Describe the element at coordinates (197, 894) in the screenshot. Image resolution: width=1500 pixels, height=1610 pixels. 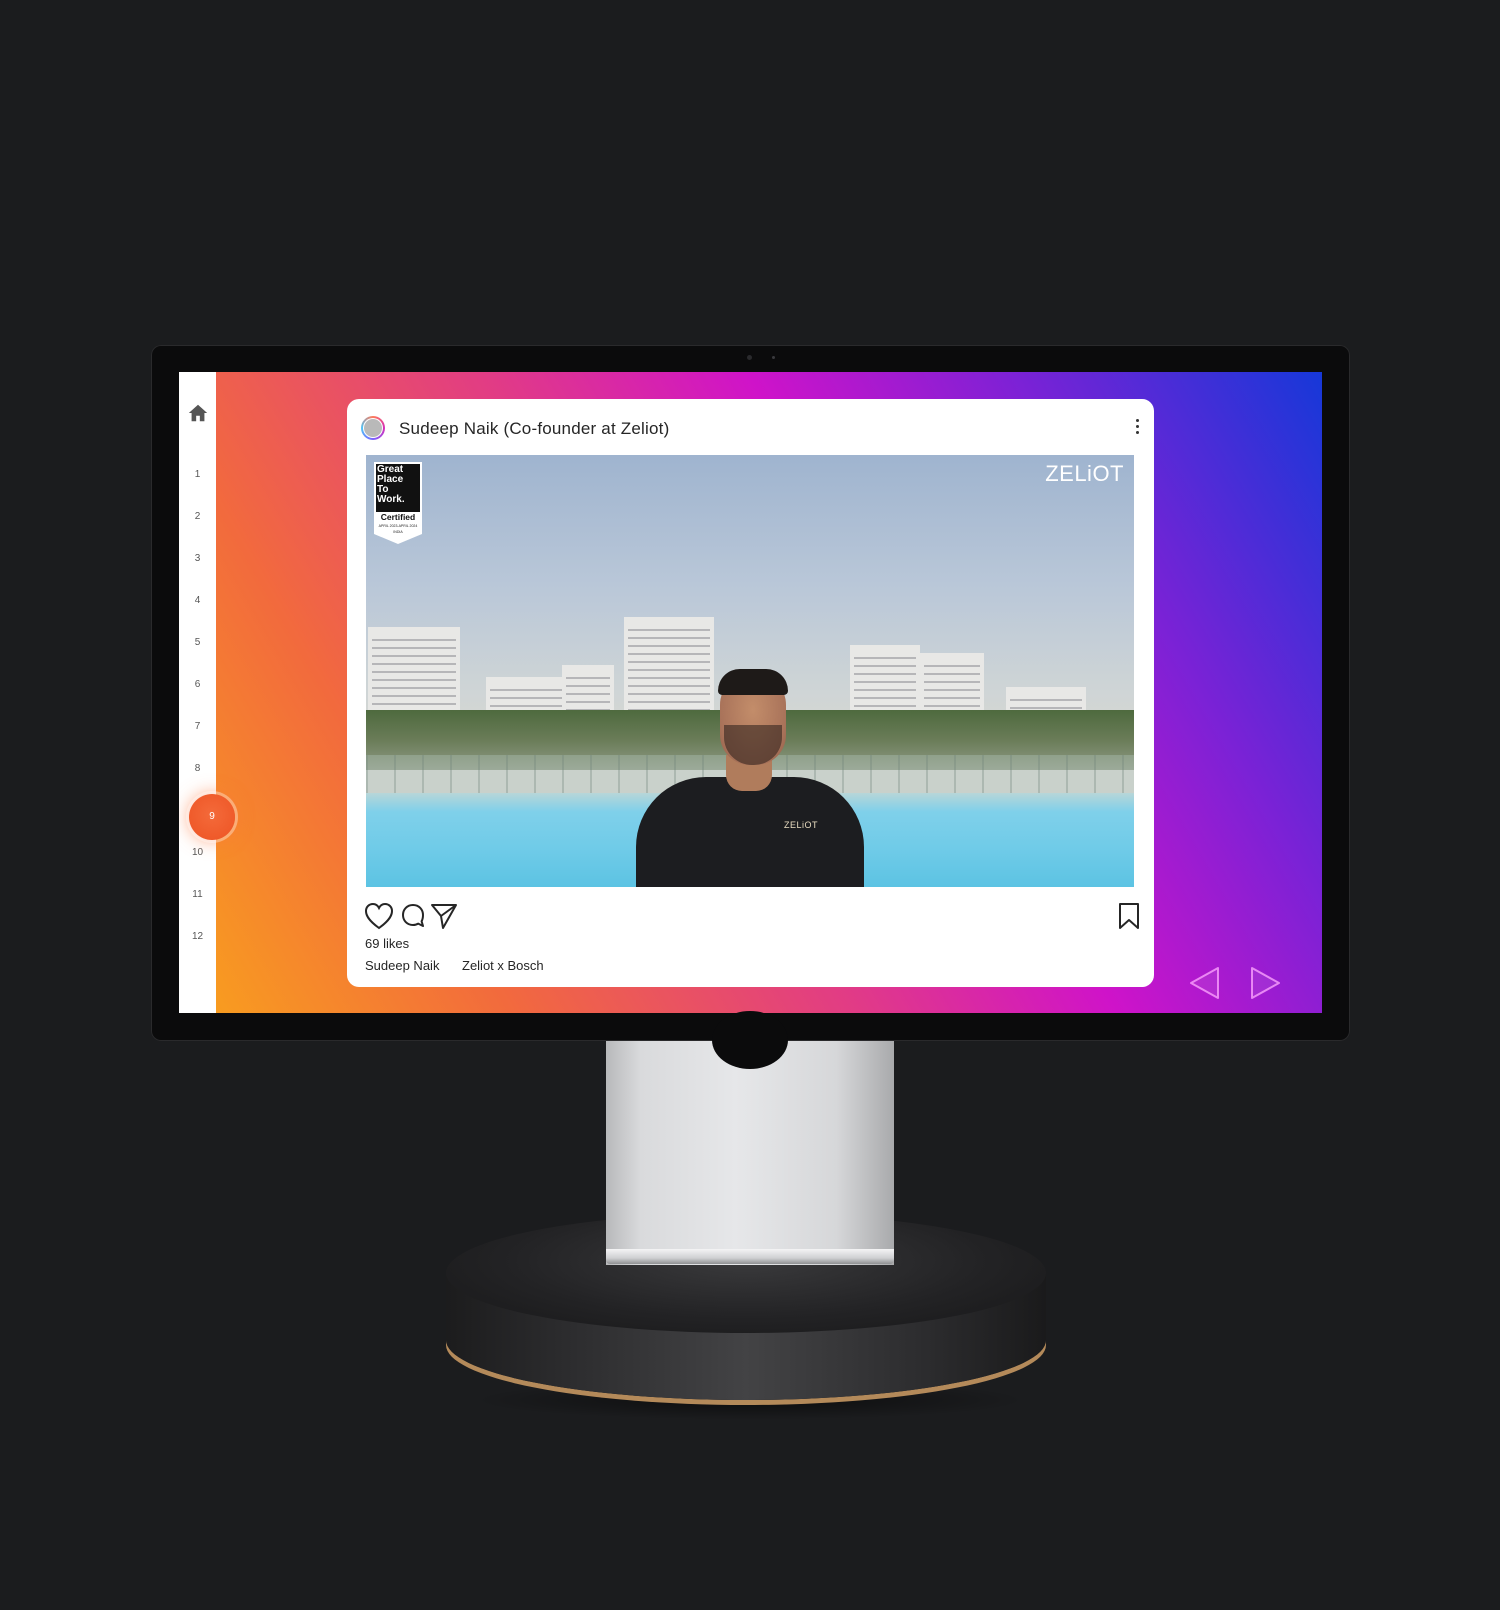
I see `nav-item-11: 11` at that location.